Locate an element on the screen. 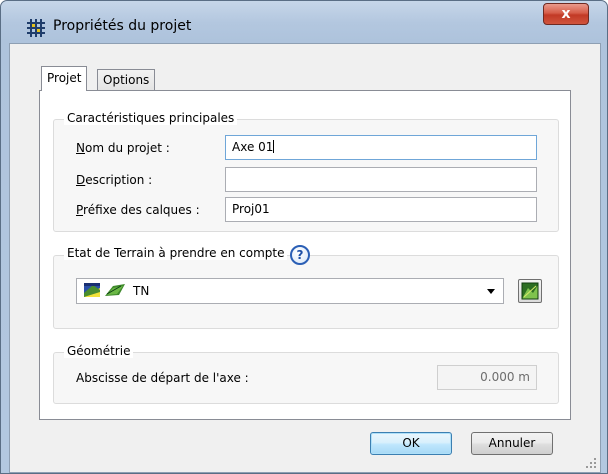 The image size is (608, 474). main-characteristics-title: Caractéristiques principales is located at coordinates (151, 118).